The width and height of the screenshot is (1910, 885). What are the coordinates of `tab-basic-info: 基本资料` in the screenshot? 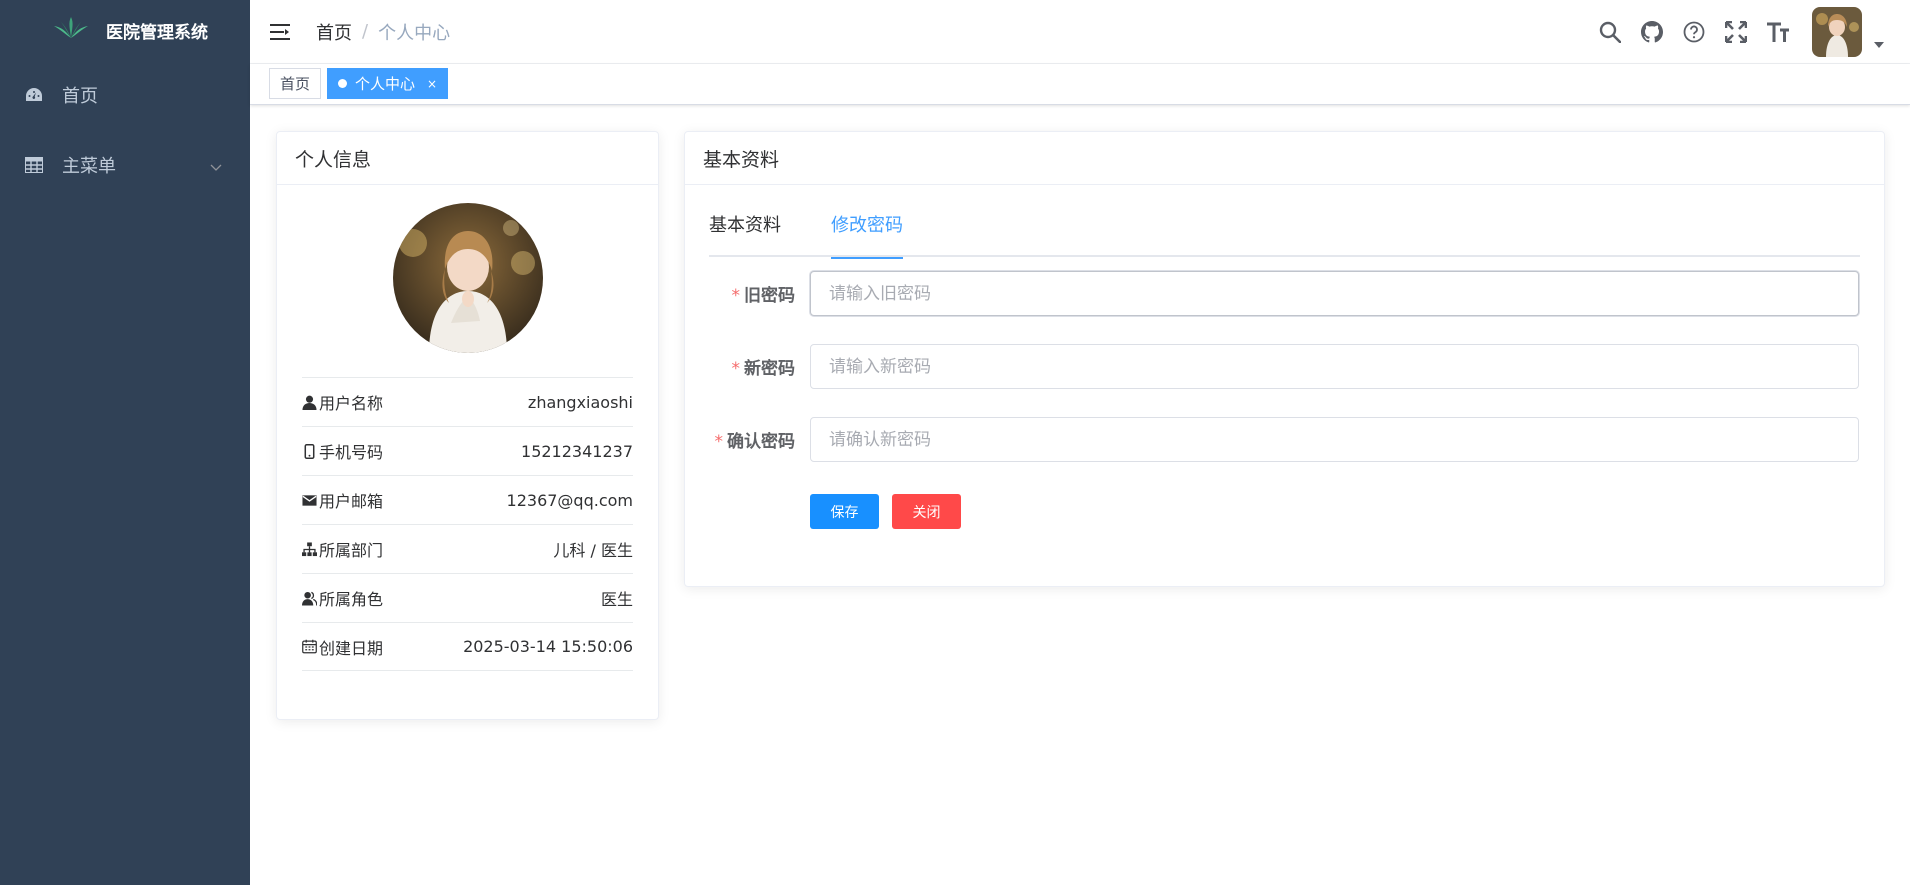 It's located at (745, 232).